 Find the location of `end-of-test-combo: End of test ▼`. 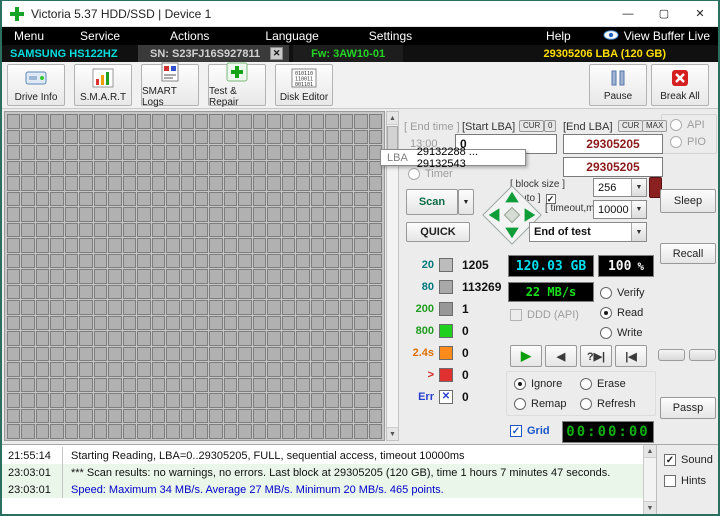

end-of-test-combo: End of test ▼ is located at coordinates (588, 232).